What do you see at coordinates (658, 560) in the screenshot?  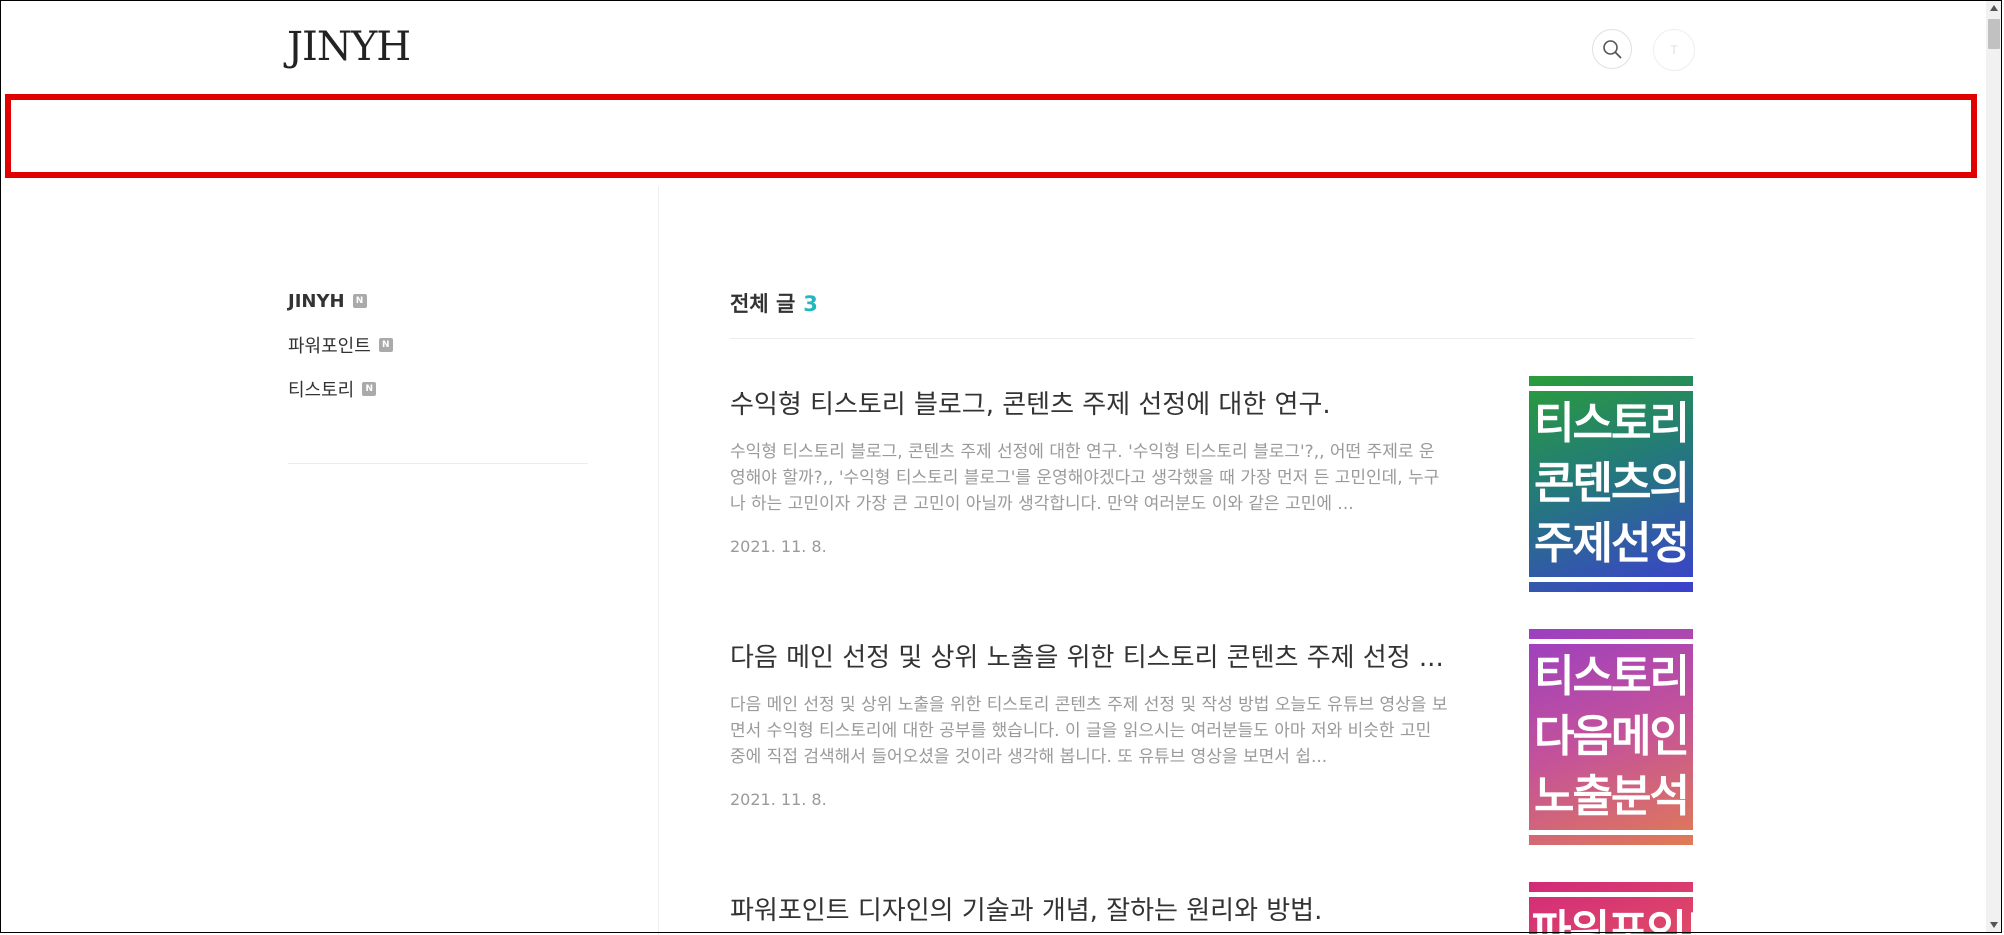 I see `column-divider` at bounding box center [658, 560].